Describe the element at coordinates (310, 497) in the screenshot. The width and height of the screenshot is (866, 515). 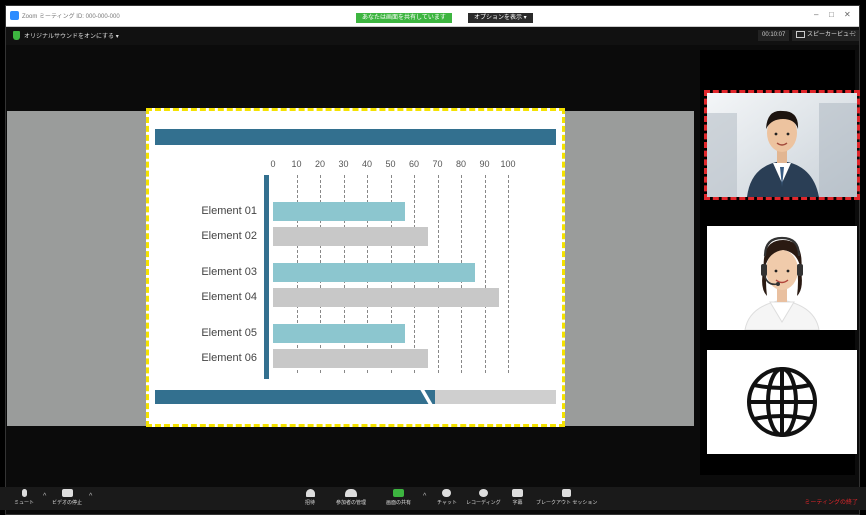
I see `invite-button: 招待` at that location.